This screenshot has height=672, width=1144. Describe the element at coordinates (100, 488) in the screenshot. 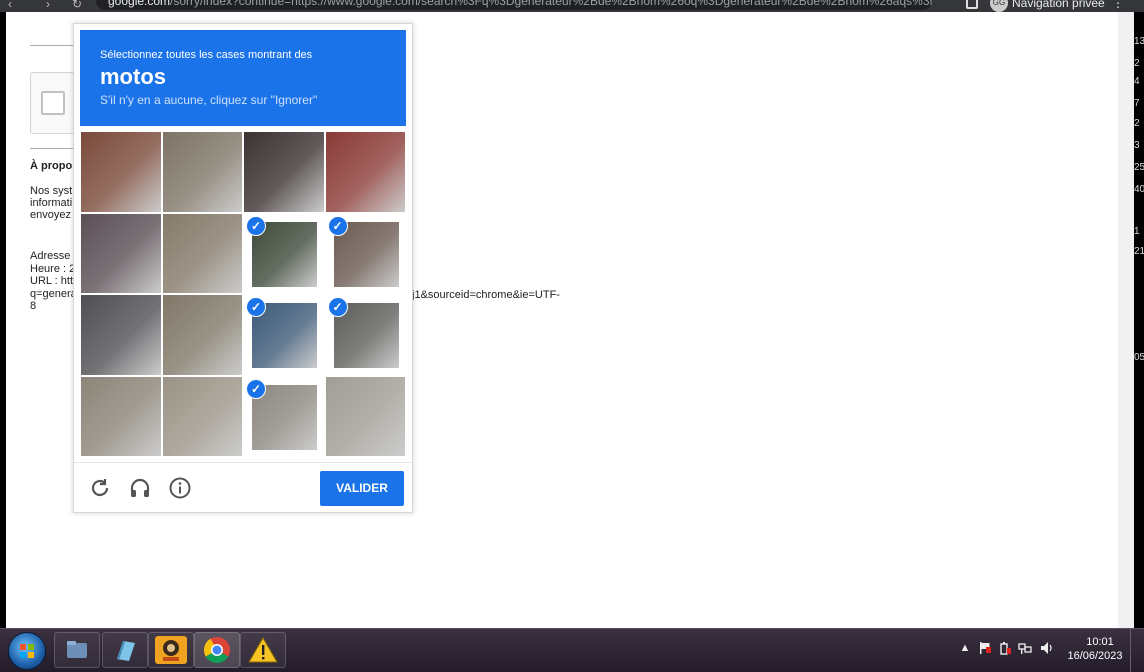

I see `reload-challenge-icon` at that location.